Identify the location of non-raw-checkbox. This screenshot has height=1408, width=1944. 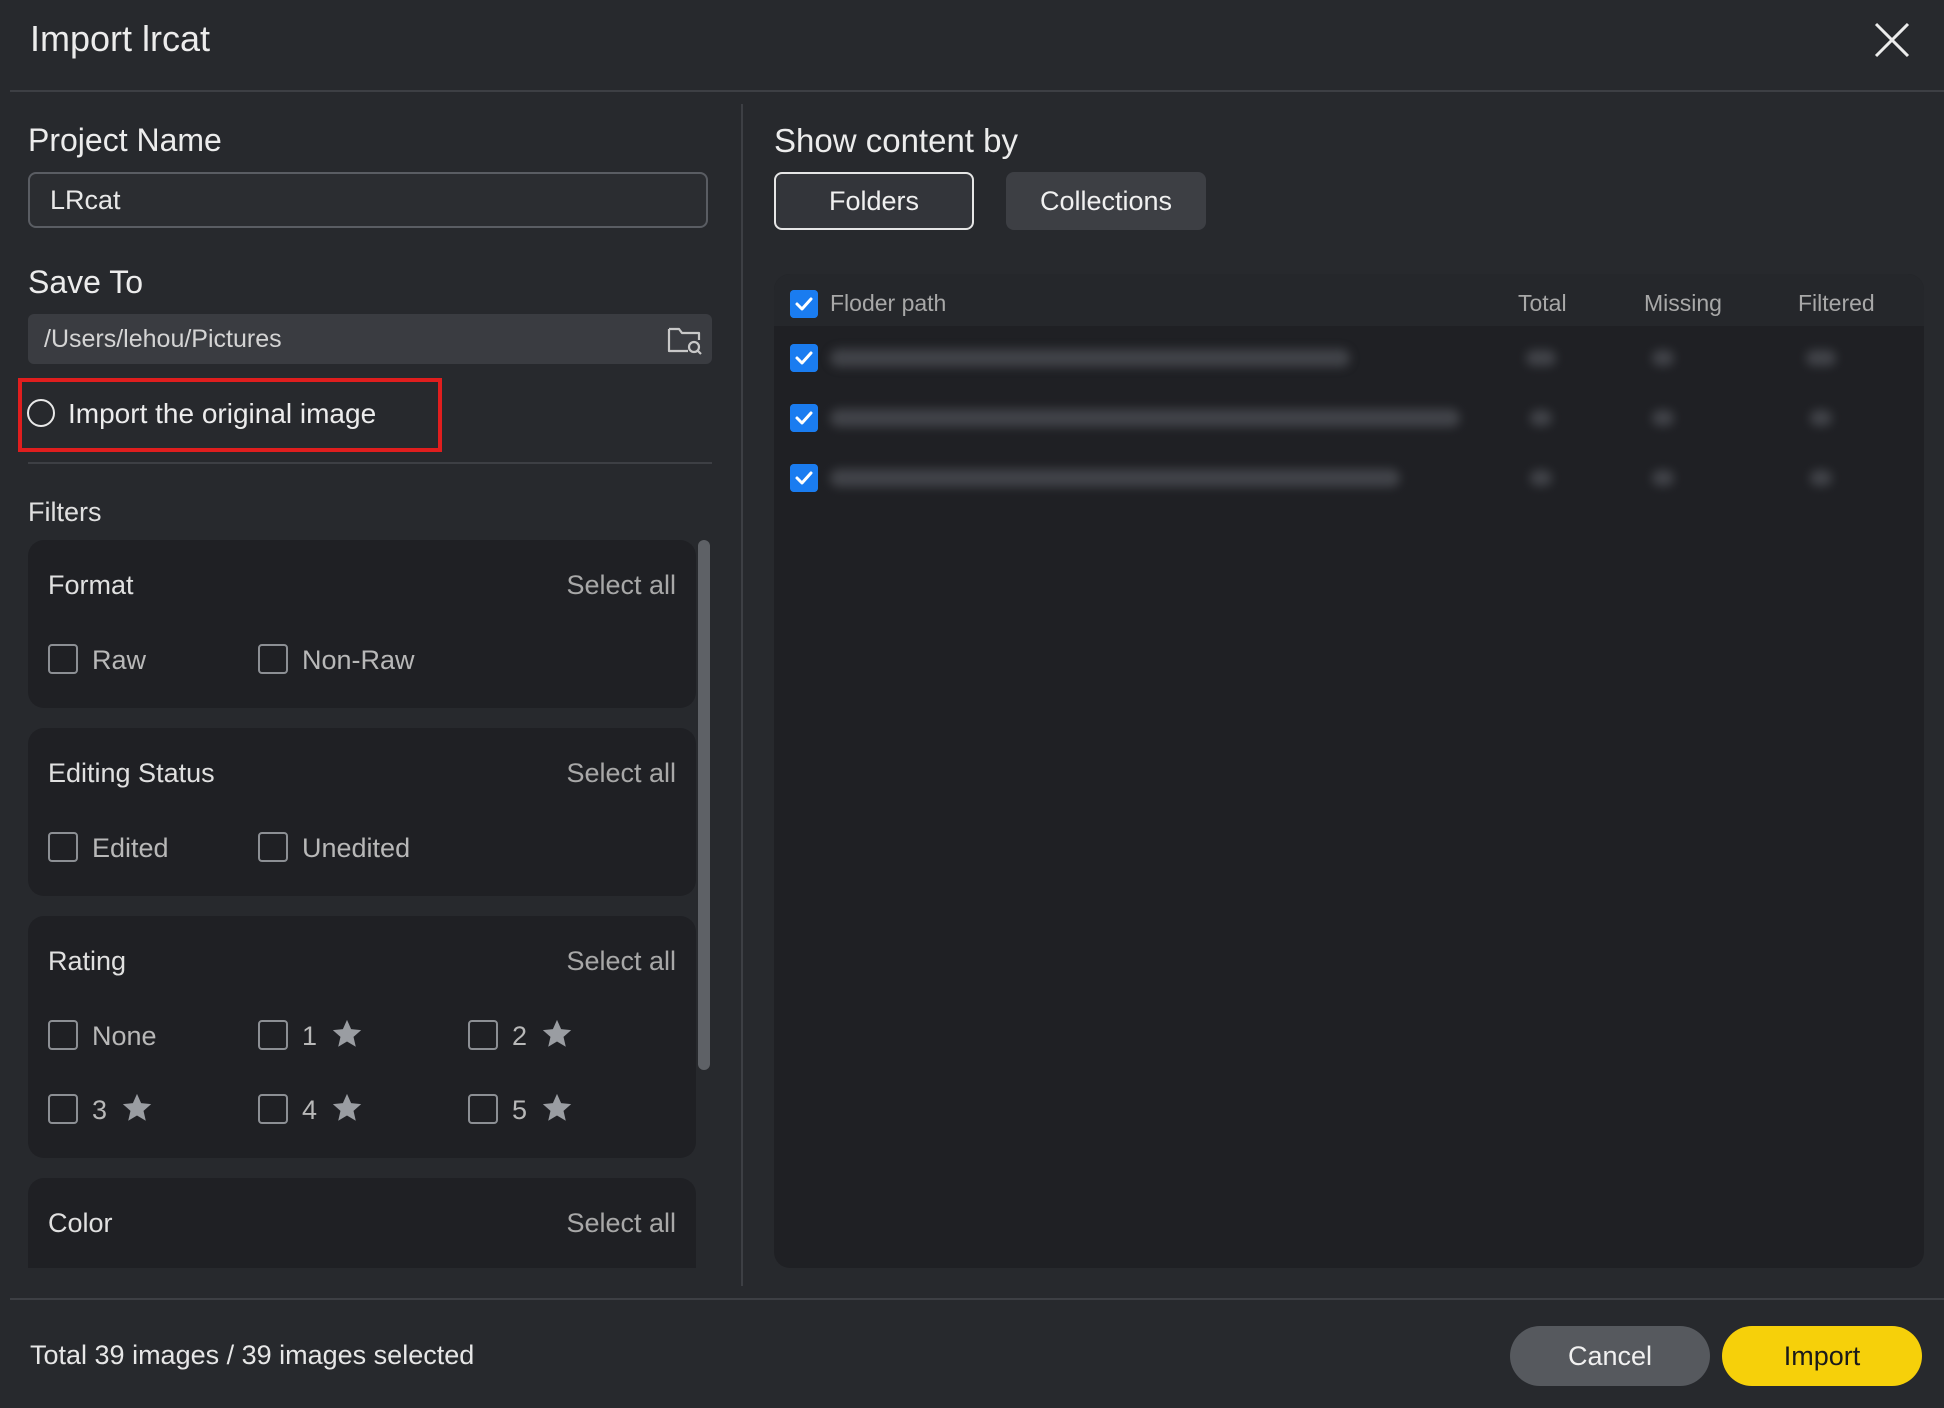
(273, 659).